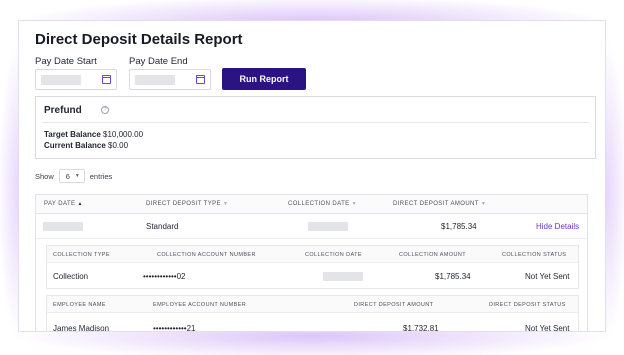 This screenshot has height=355, width=624. What do you see at coordinates (421, 328) in the screenshot?
I see `employee-deposit-amount: $1,732.81` at bounding box center [421, 328].